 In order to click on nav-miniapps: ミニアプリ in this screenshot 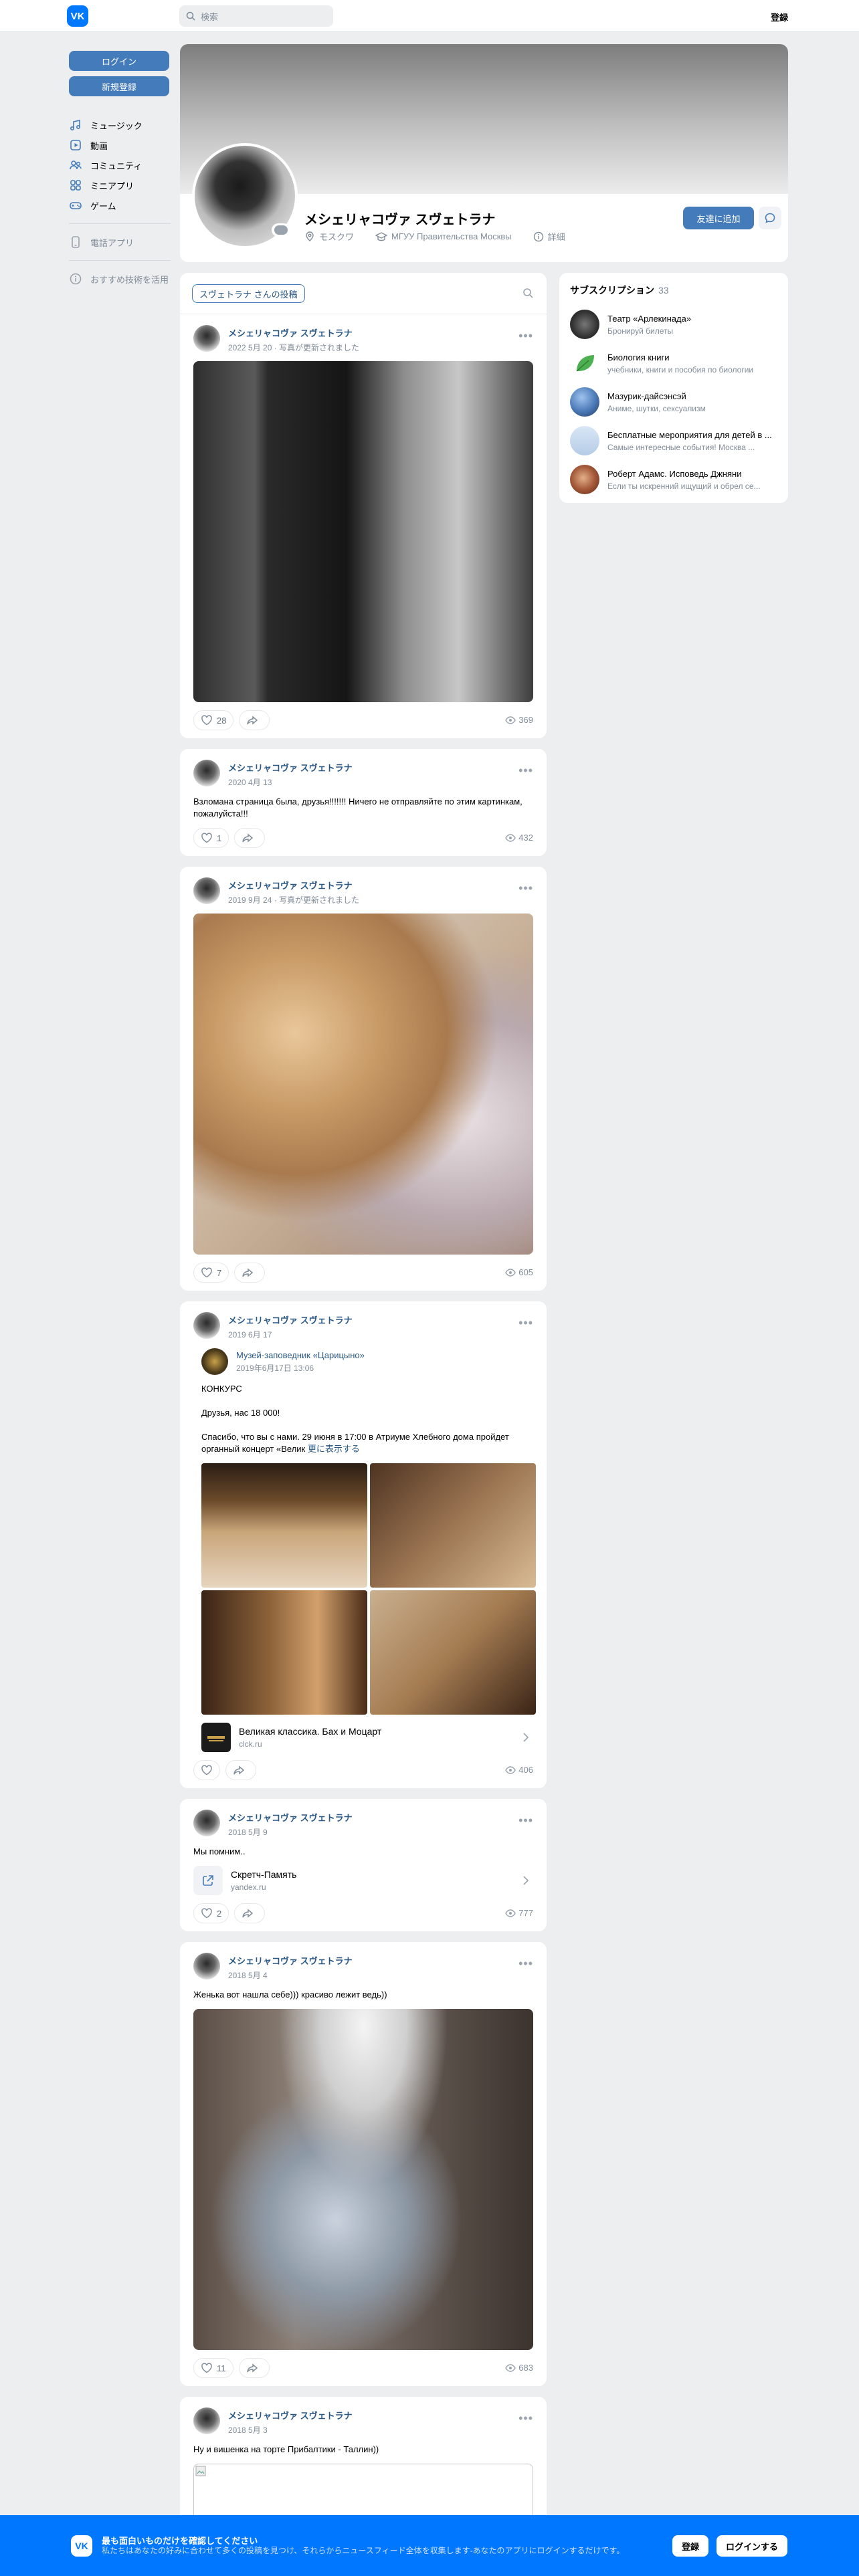, I will do `click(120, 185)`.